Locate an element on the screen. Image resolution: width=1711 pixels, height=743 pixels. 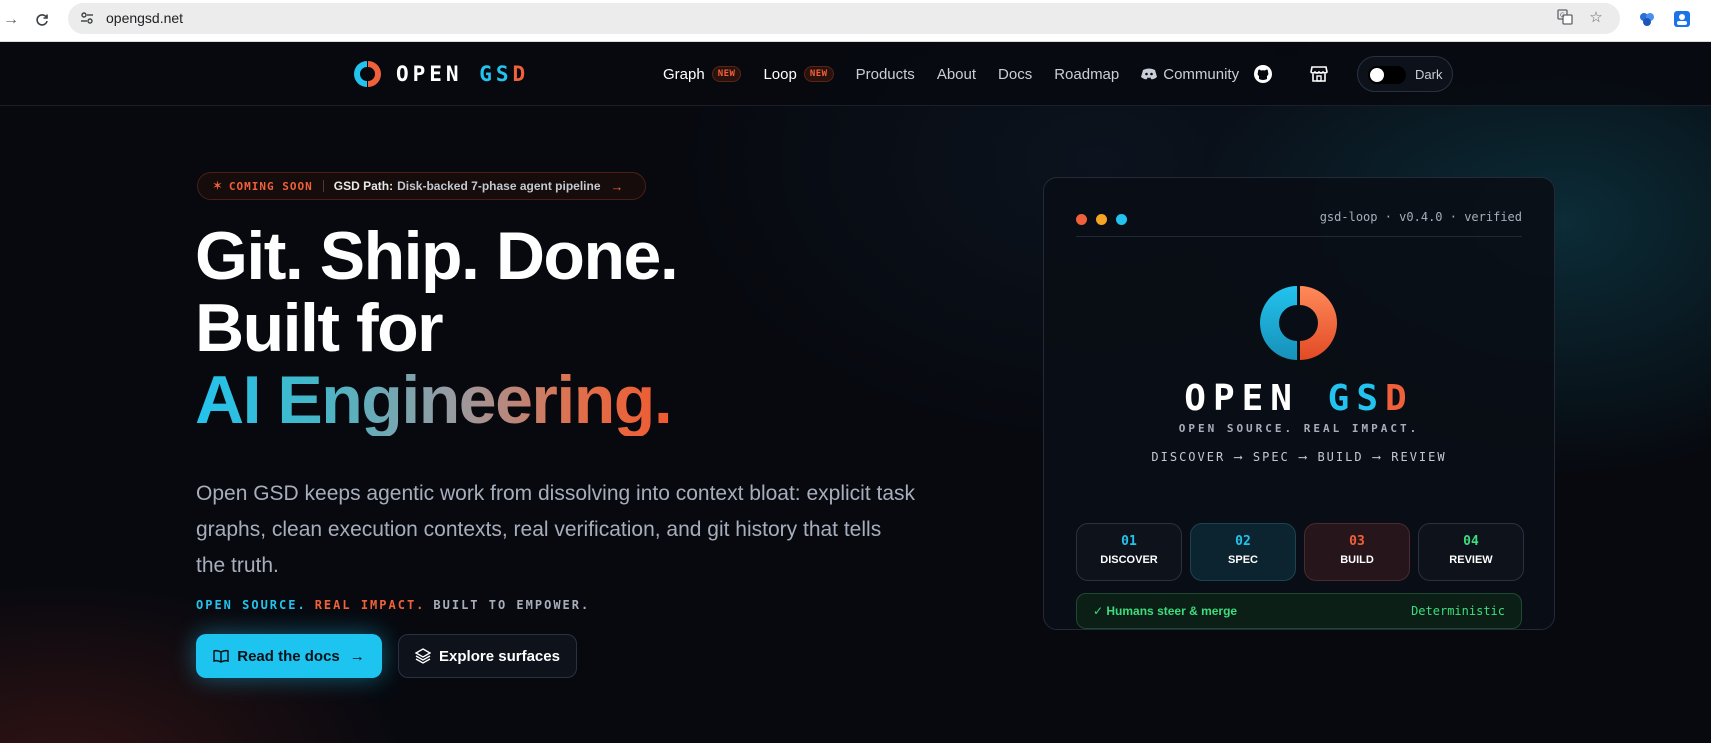
store-icon is located at coordinates (1319, 74).